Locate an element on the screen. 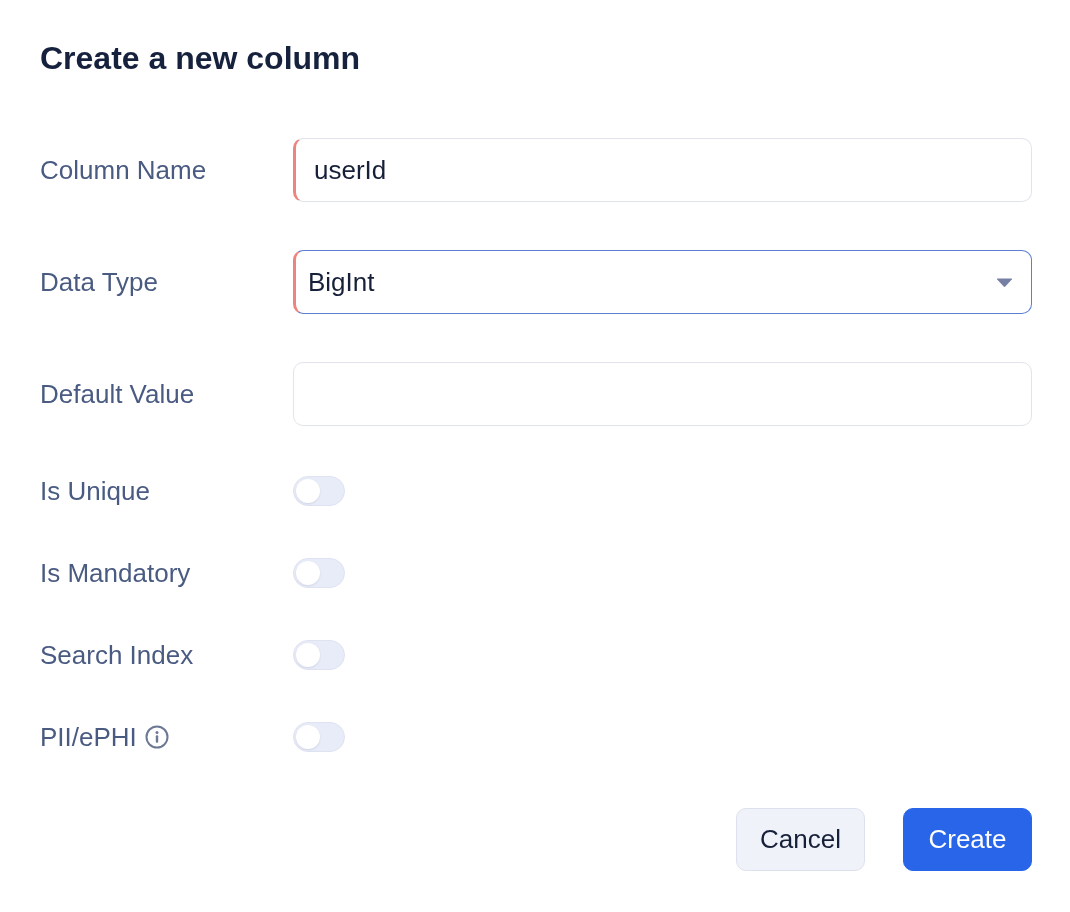 Image resolution: width=1070 pixels, height=912 pixels. cancel-button: Cancel is located at coordinates (800, 839).